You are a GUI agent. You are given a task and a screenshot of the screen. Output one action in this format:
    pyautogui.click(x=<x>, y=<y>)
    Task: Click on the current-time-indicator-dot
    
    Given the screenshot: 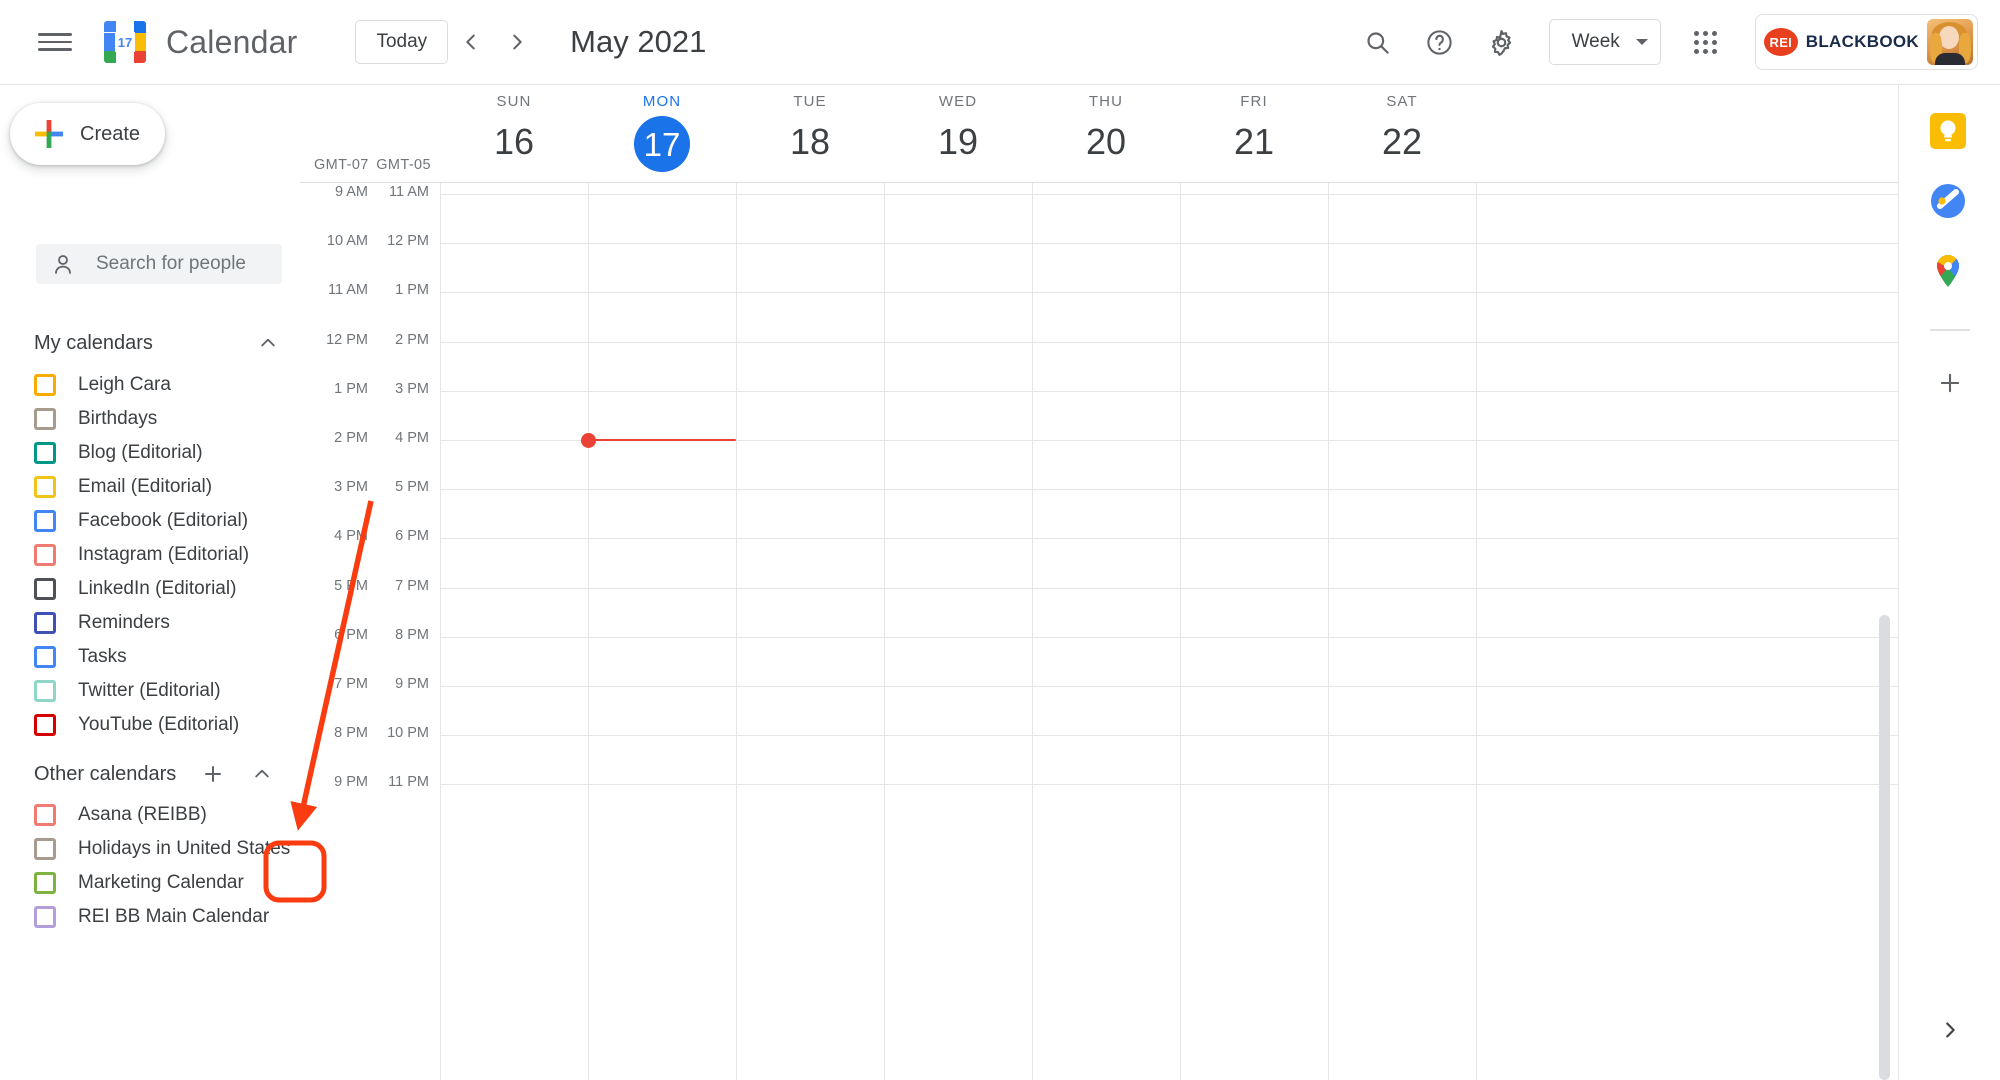 What is the action you would take?
    pyautogui.click(x=588, y=440)
    